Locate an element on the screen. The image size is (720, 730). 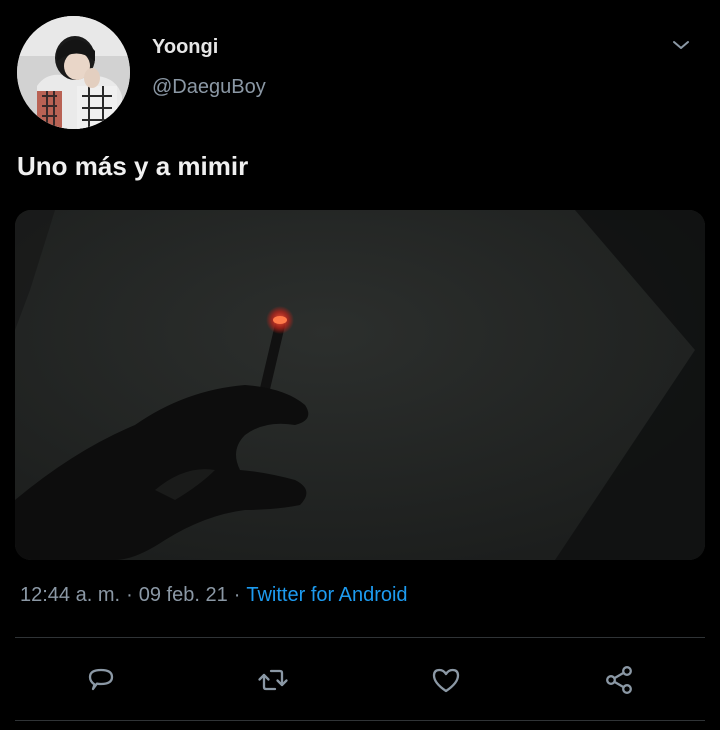
user-handle: @DaeguBoy is located at coordinates (209, 87).